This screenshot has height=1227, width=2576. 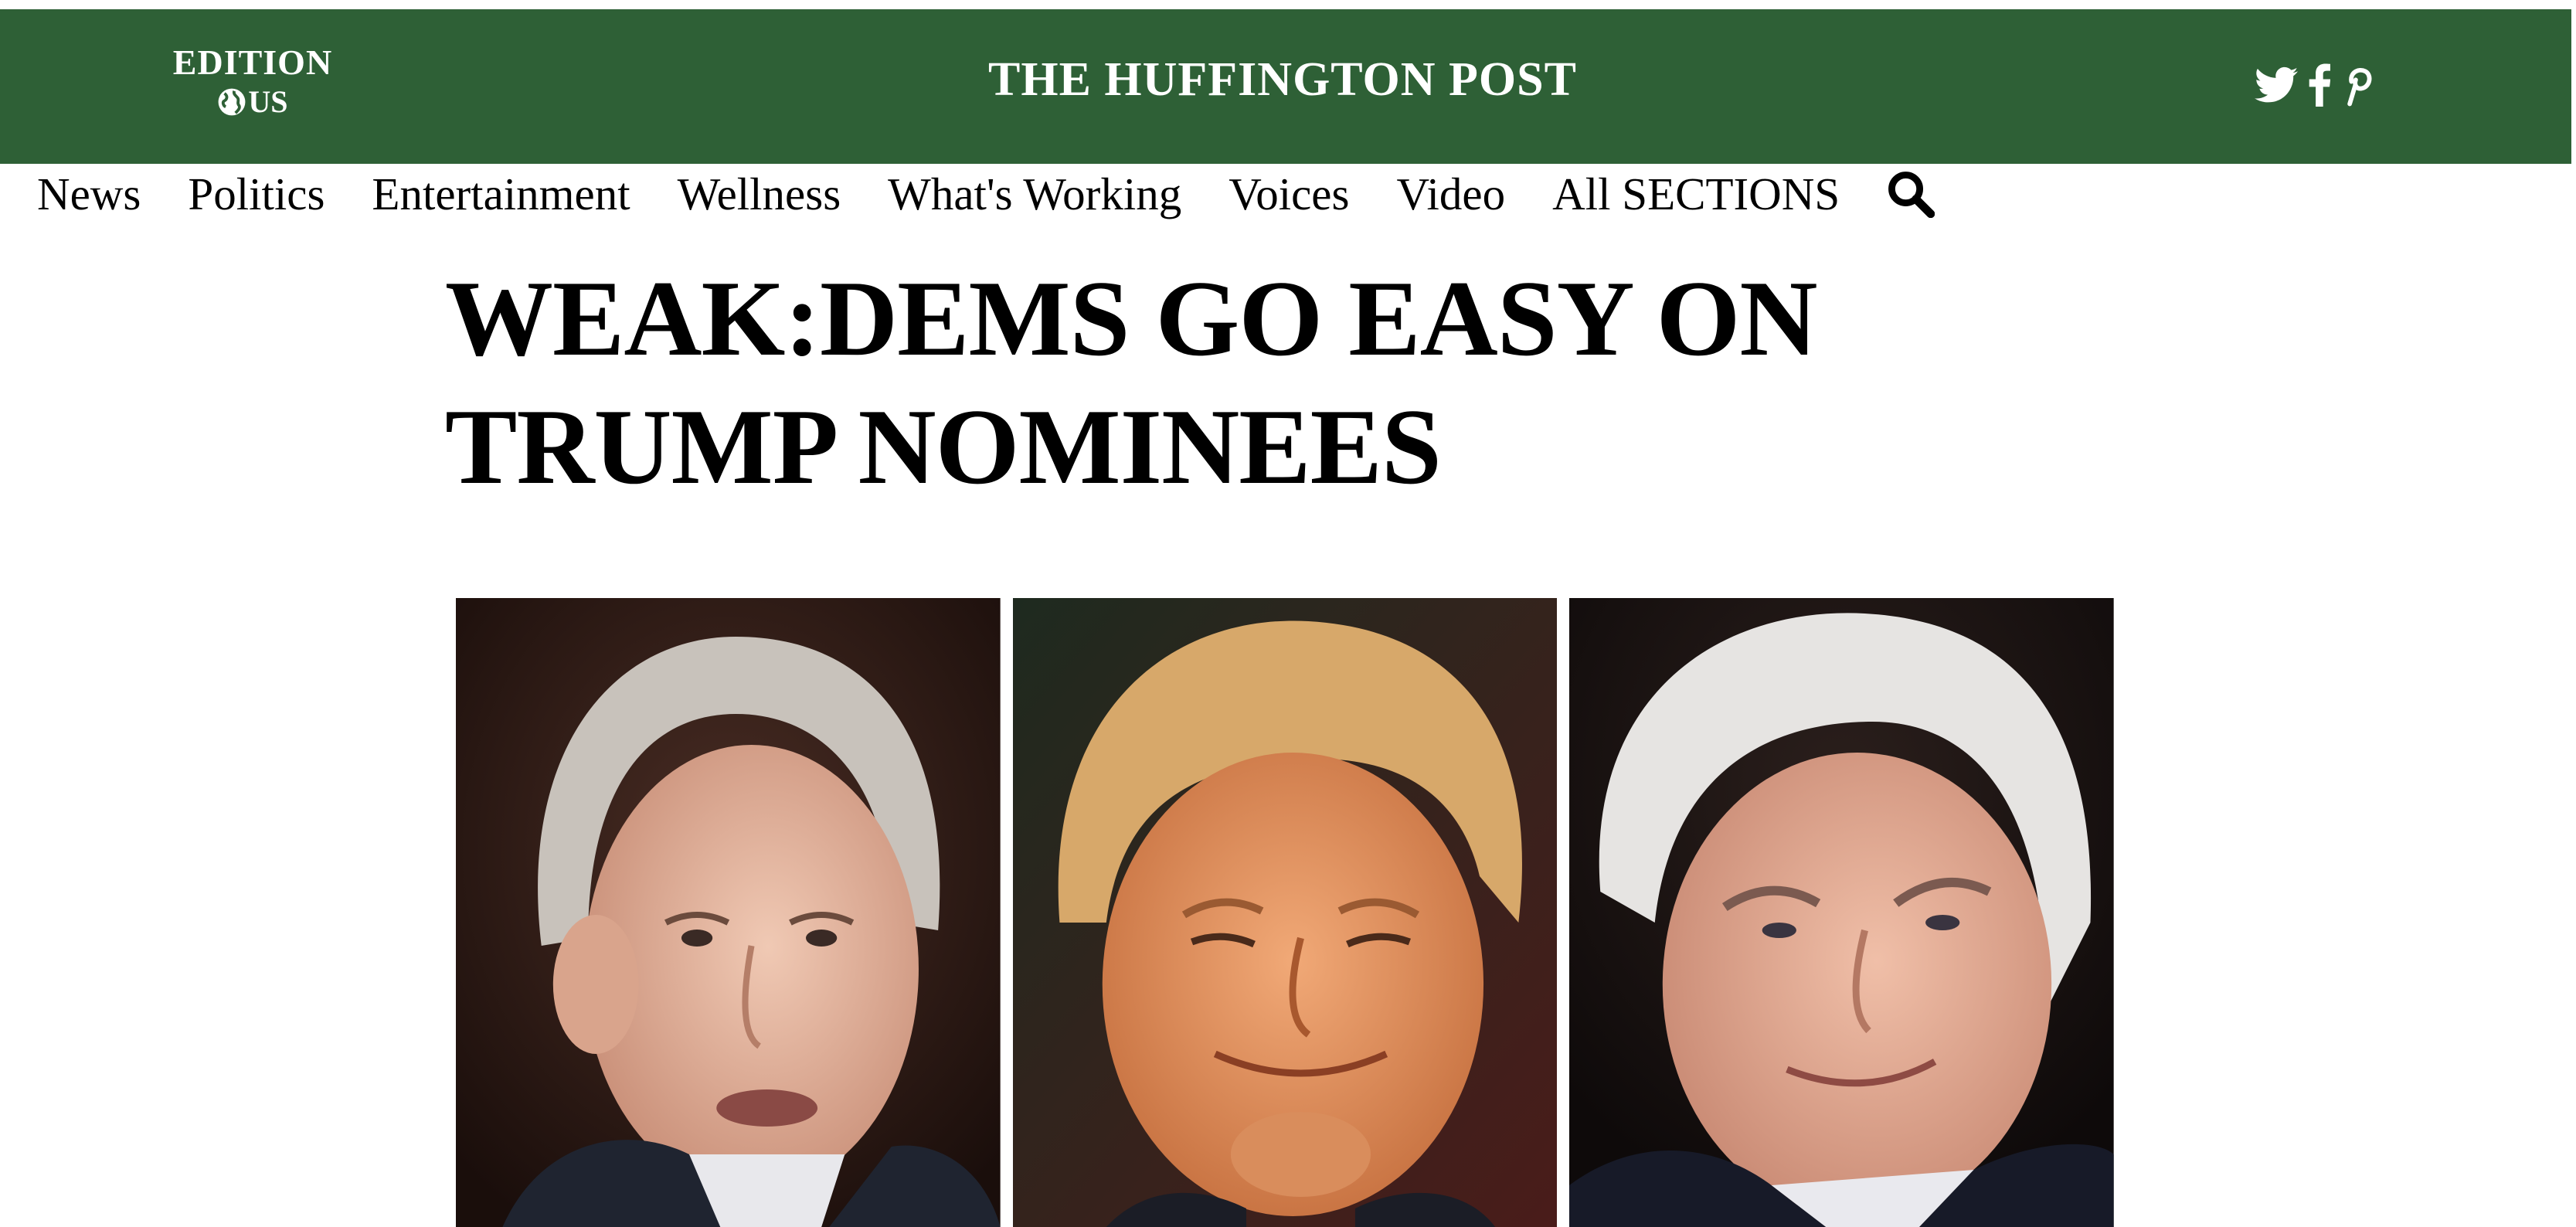 What do you see at coordinates (728, 913) in the screenshot?
I see `photo-portrait-left` at bounding box center [728, 913].